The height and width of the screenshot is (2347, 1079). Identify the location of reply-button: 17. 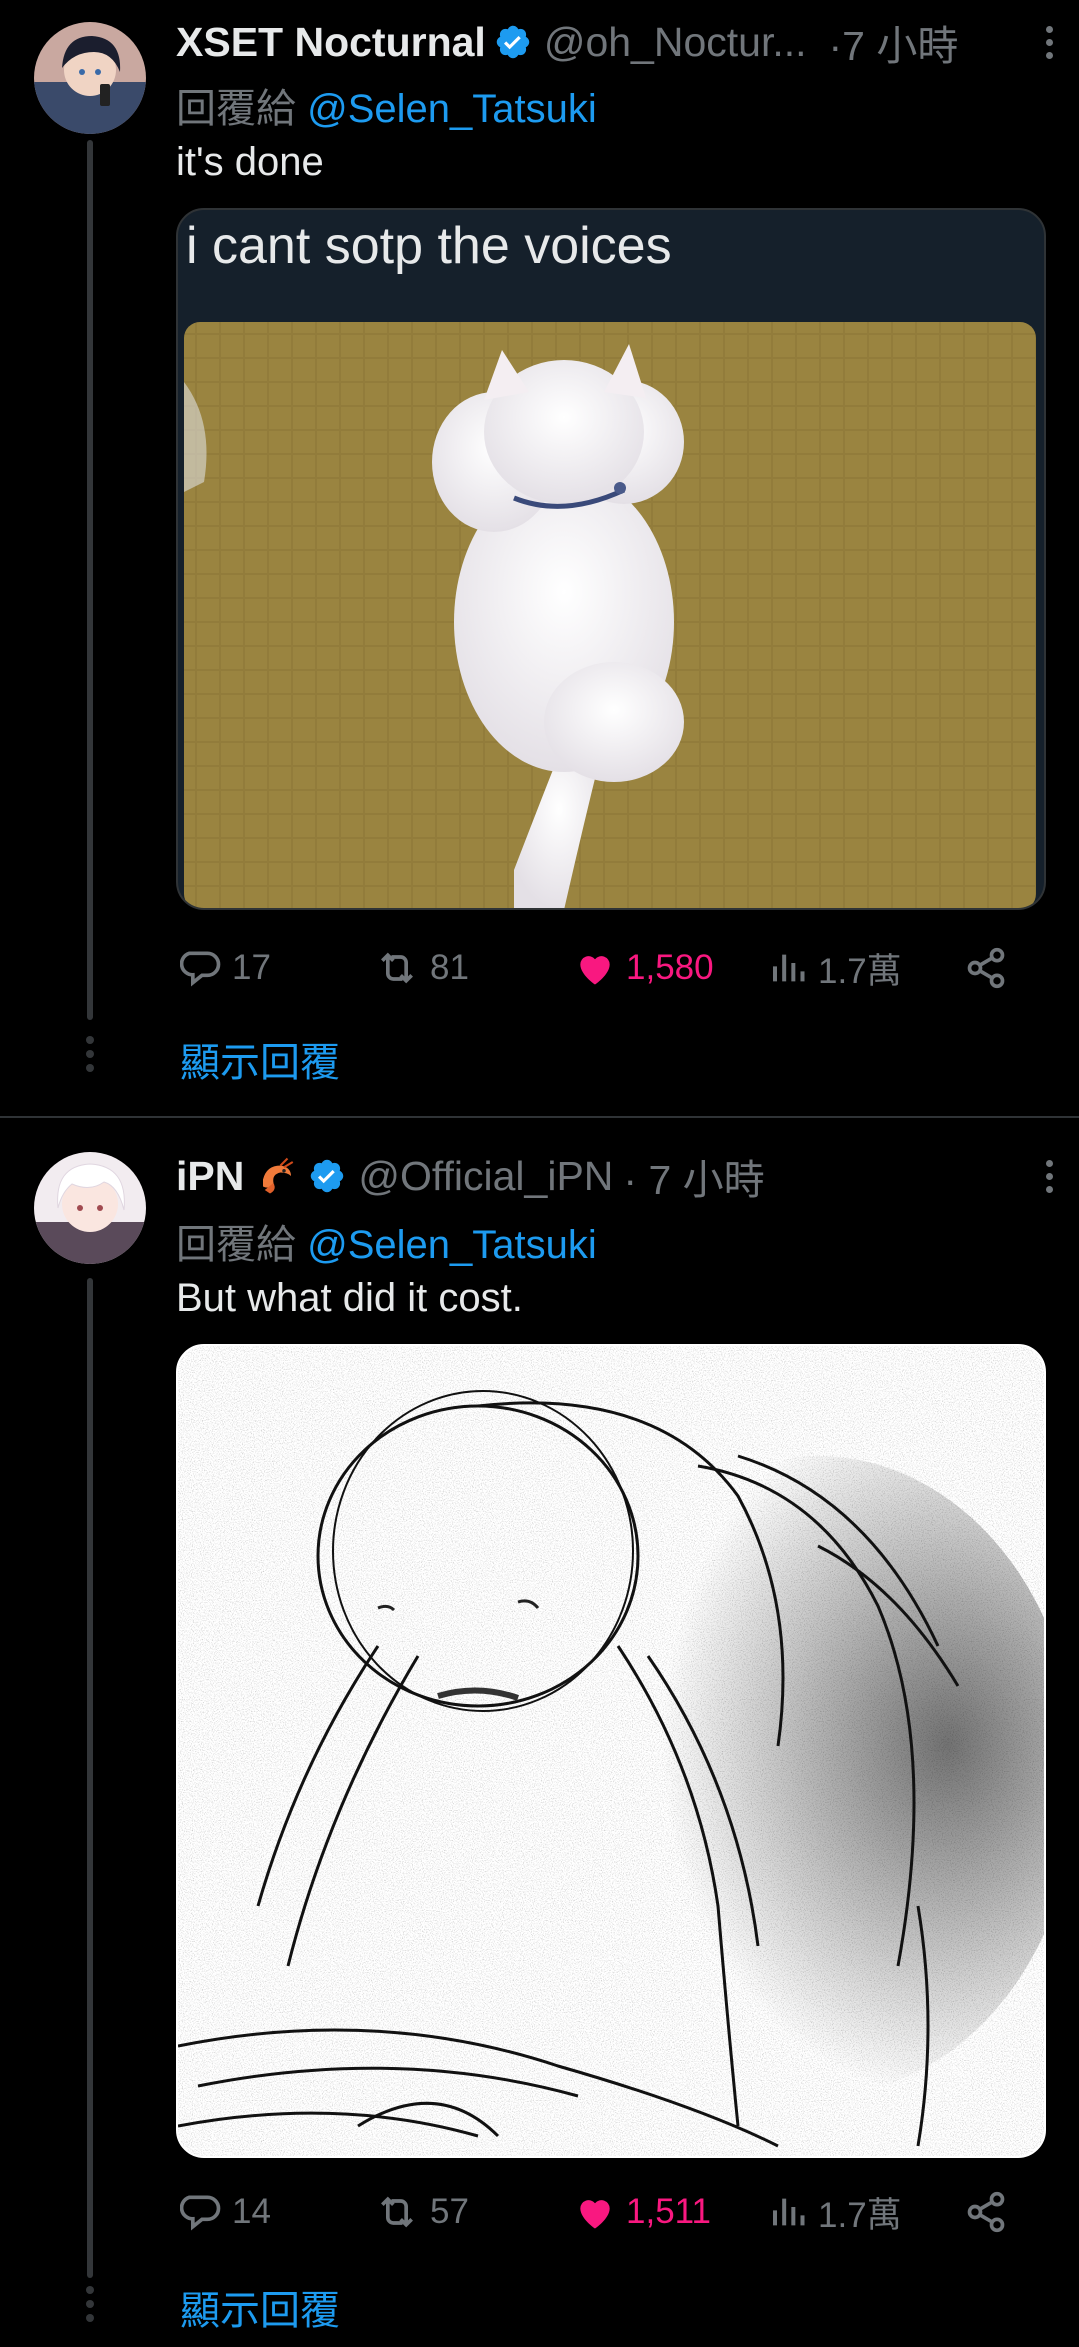
(225, 968).